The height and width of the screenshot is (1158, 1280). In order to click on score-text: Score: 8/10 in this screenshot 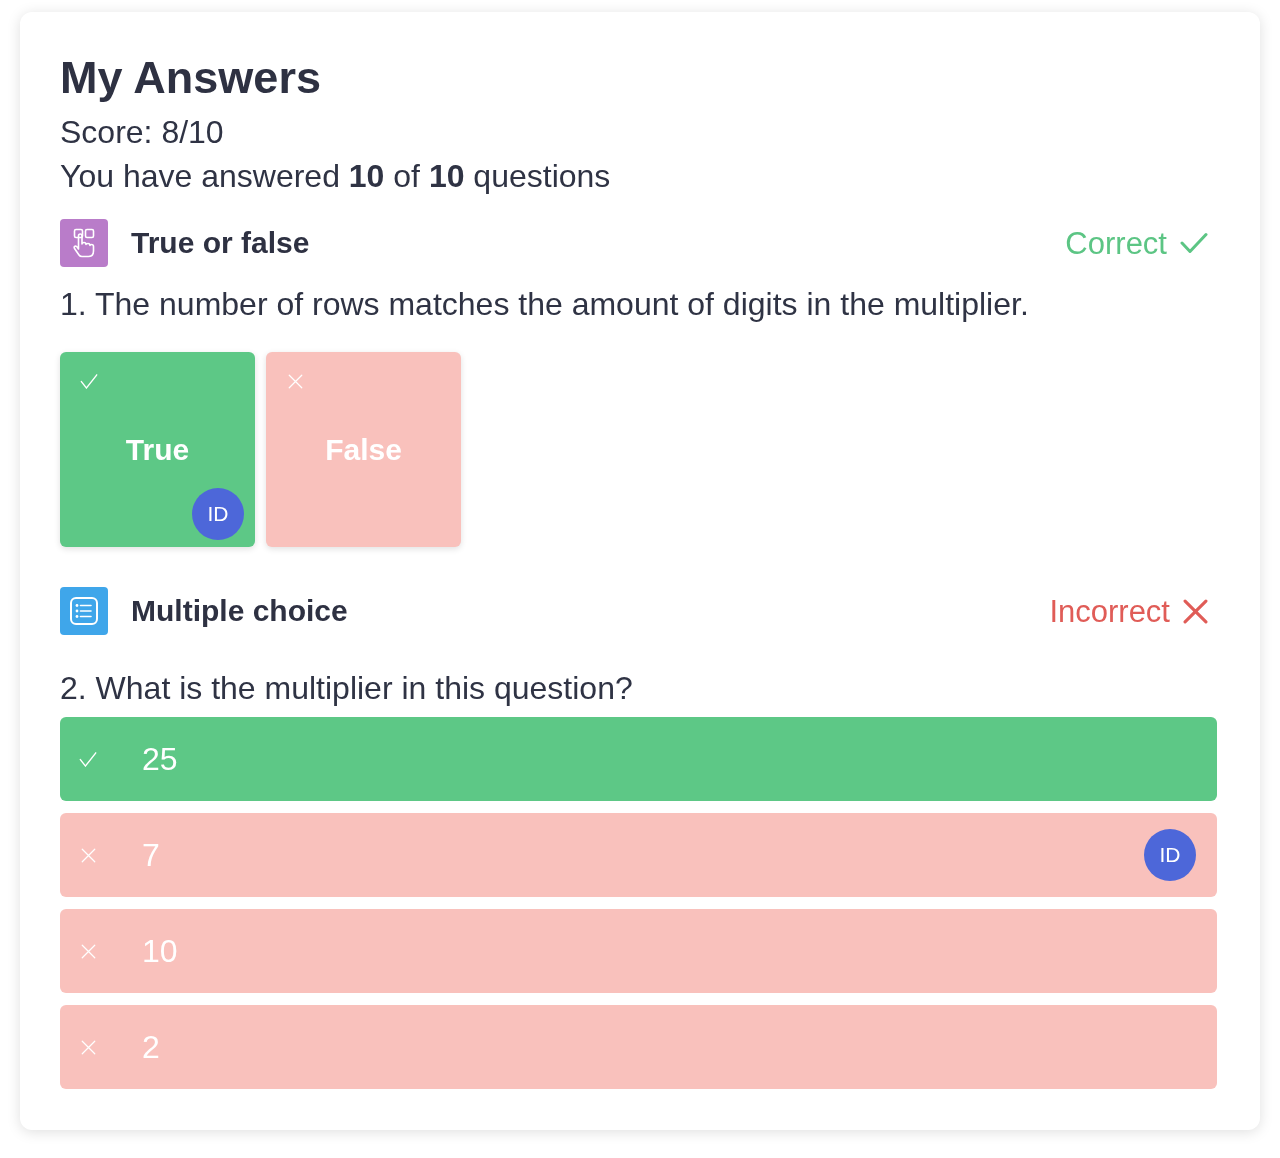, I will do `click(142, 132)`.